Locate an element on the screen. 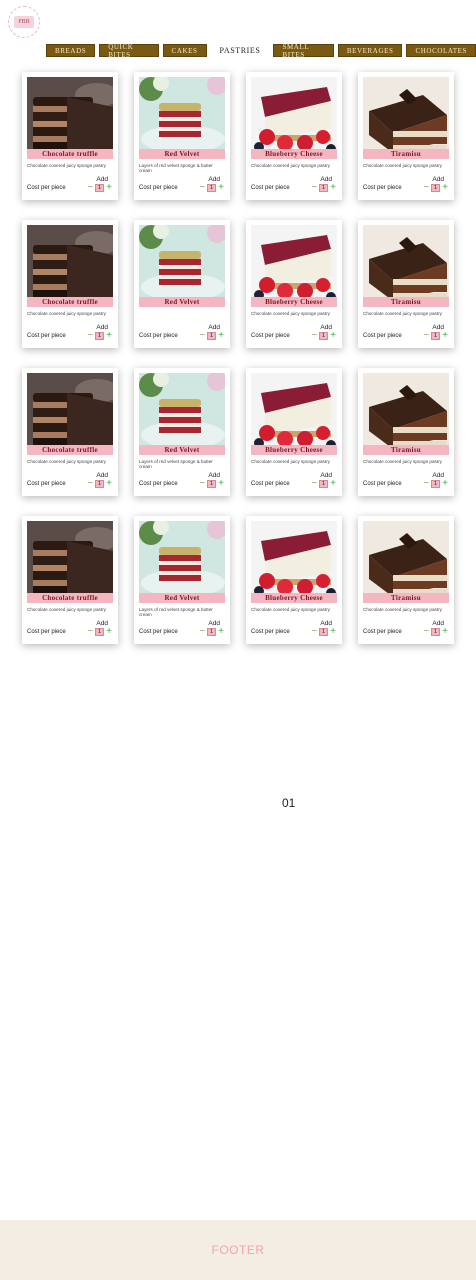 This screenshot has height=1280, width=476. product-card: Red Velvet Add Cost per piece −1 + is located at coordinates (182, 284).